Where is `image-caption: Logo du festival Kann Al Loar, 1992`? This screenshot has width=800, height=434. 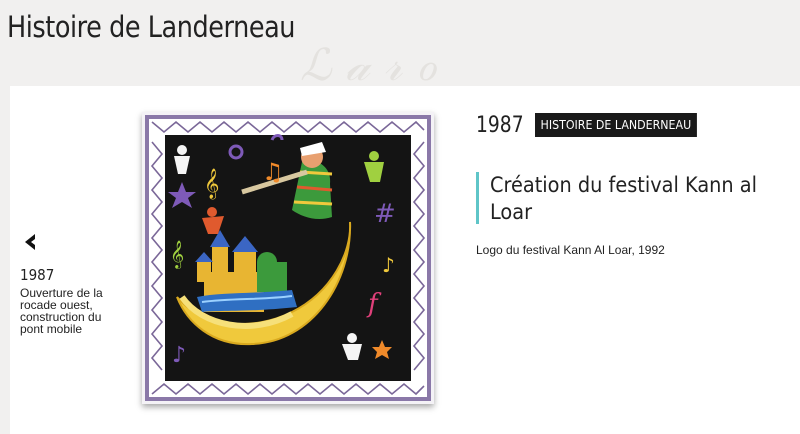
image-caption: Logo du festival Kann Al Loar, 1992 is located at coordinates (570, 250).